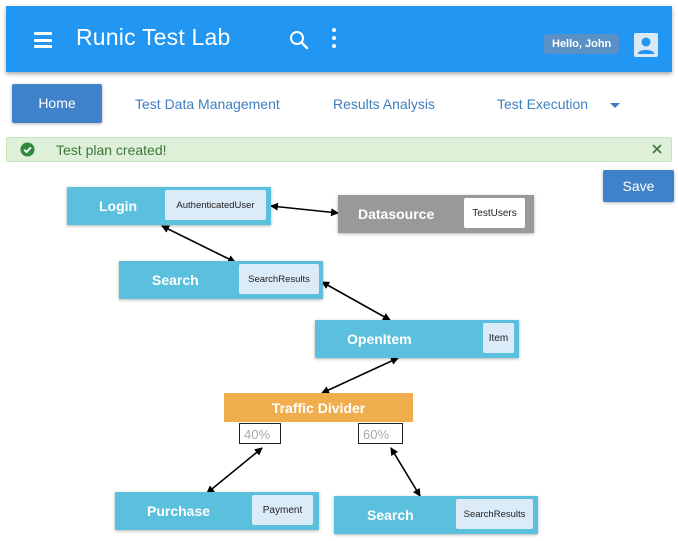 This screenshot has width=678, height=541. I want to click on edge-split-search, so click(405, 472).